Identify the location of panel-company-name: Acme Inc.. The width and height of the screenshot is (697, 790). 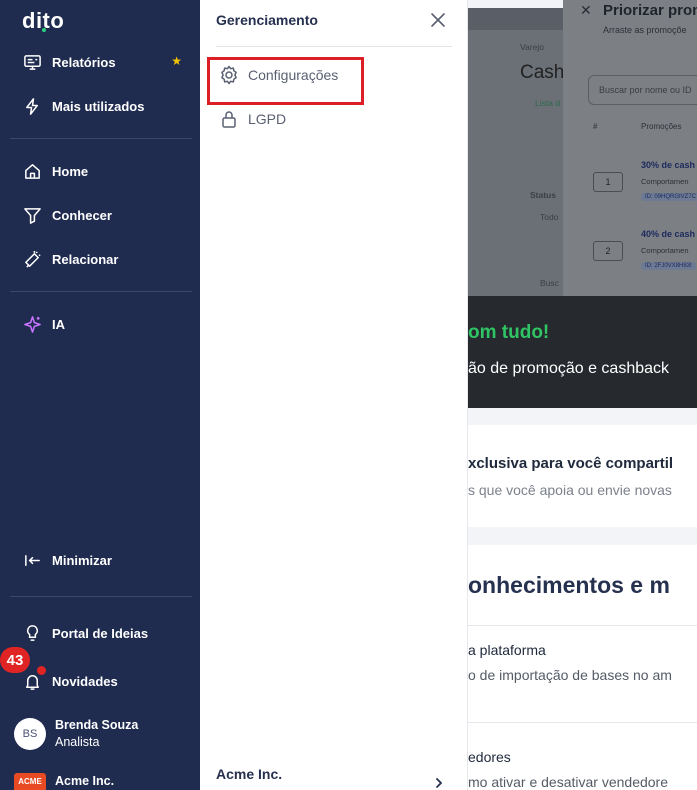
(249, 774).